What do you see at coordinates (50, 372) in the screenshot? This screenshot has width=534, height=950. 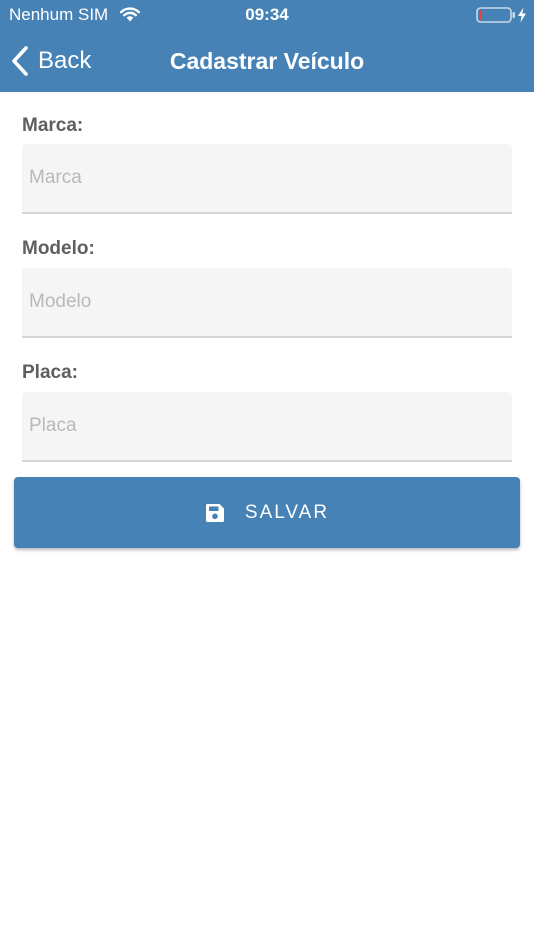 I see `placa-label: Placa:` at bounding box center [50, 372].